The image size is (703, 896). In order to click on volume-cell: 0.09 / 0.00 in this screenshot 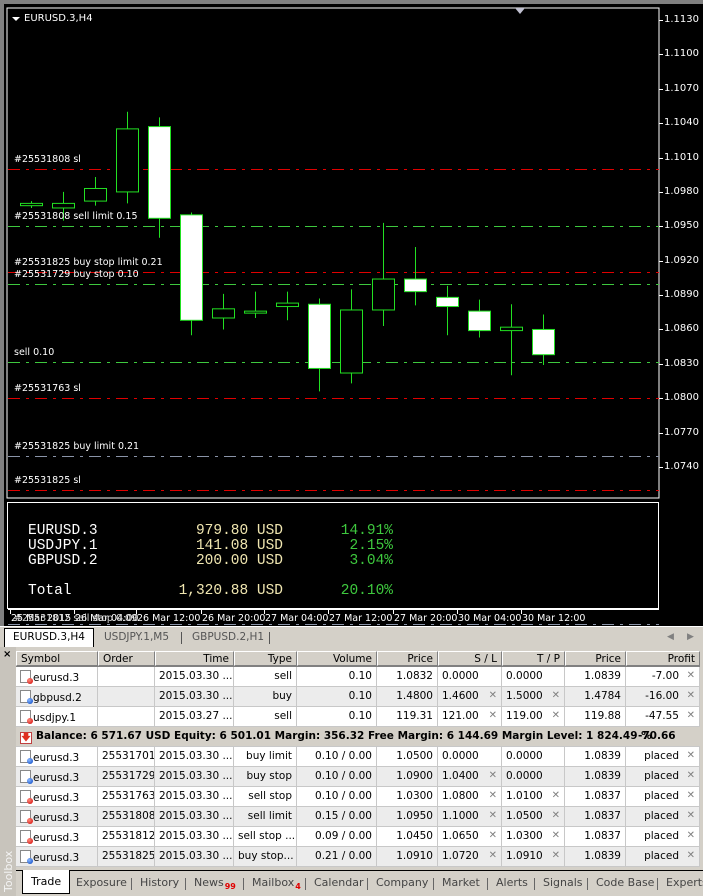, I will do `click(337, 836)`.